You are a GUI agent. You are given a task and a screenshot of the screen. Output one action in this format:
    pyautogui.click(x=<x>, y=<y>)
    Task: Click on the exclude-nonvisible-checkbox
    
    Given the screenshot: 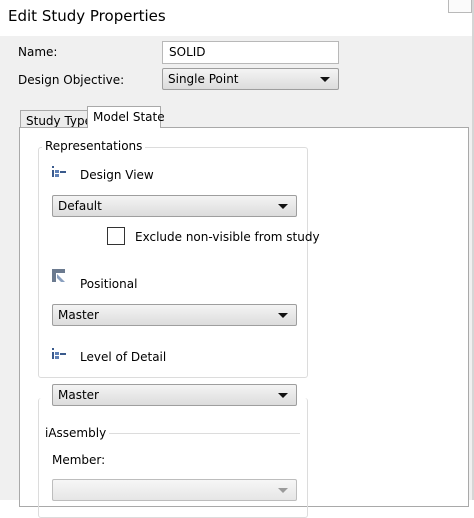 What is the action you would take?
    pyautogui.click(x=116, y=236)
    